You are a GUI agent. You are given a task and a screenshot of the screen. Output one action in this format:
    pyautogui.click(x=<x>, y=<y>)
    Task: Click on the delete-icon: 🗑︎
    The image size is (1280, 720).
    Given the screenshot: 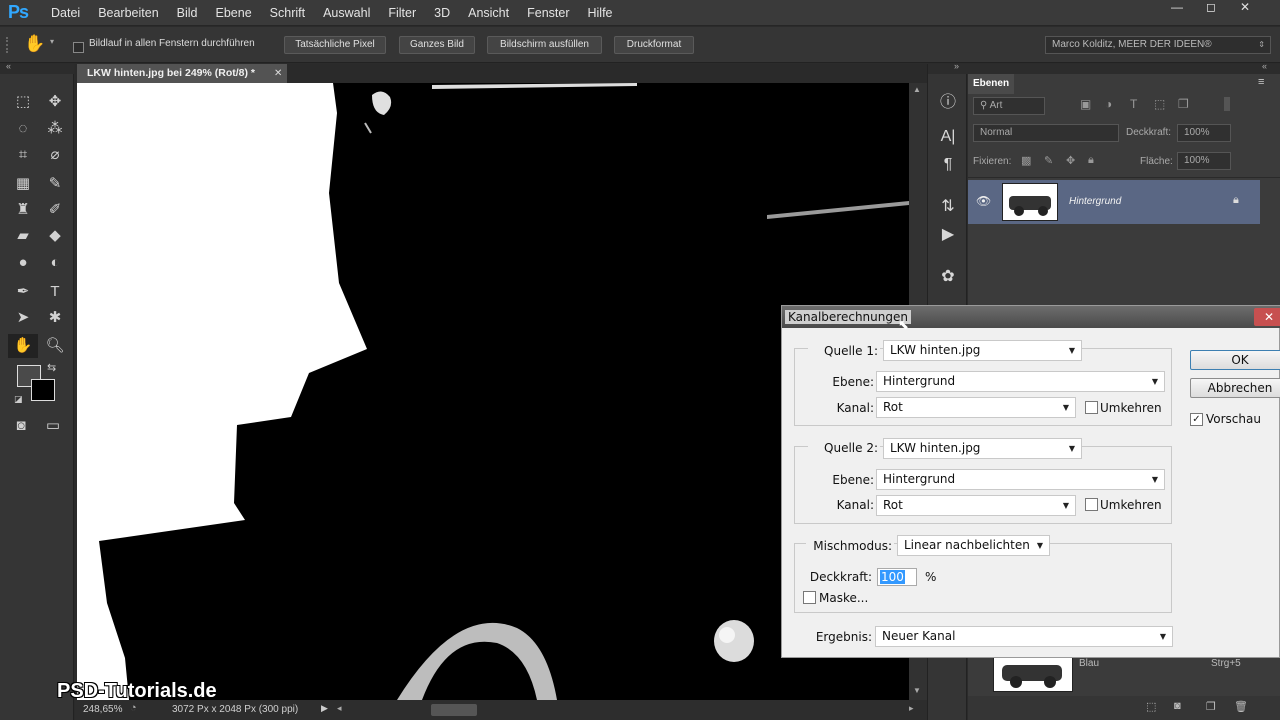 What is the action you would take?
    pyautogui.click(x=1241, y=706)
    